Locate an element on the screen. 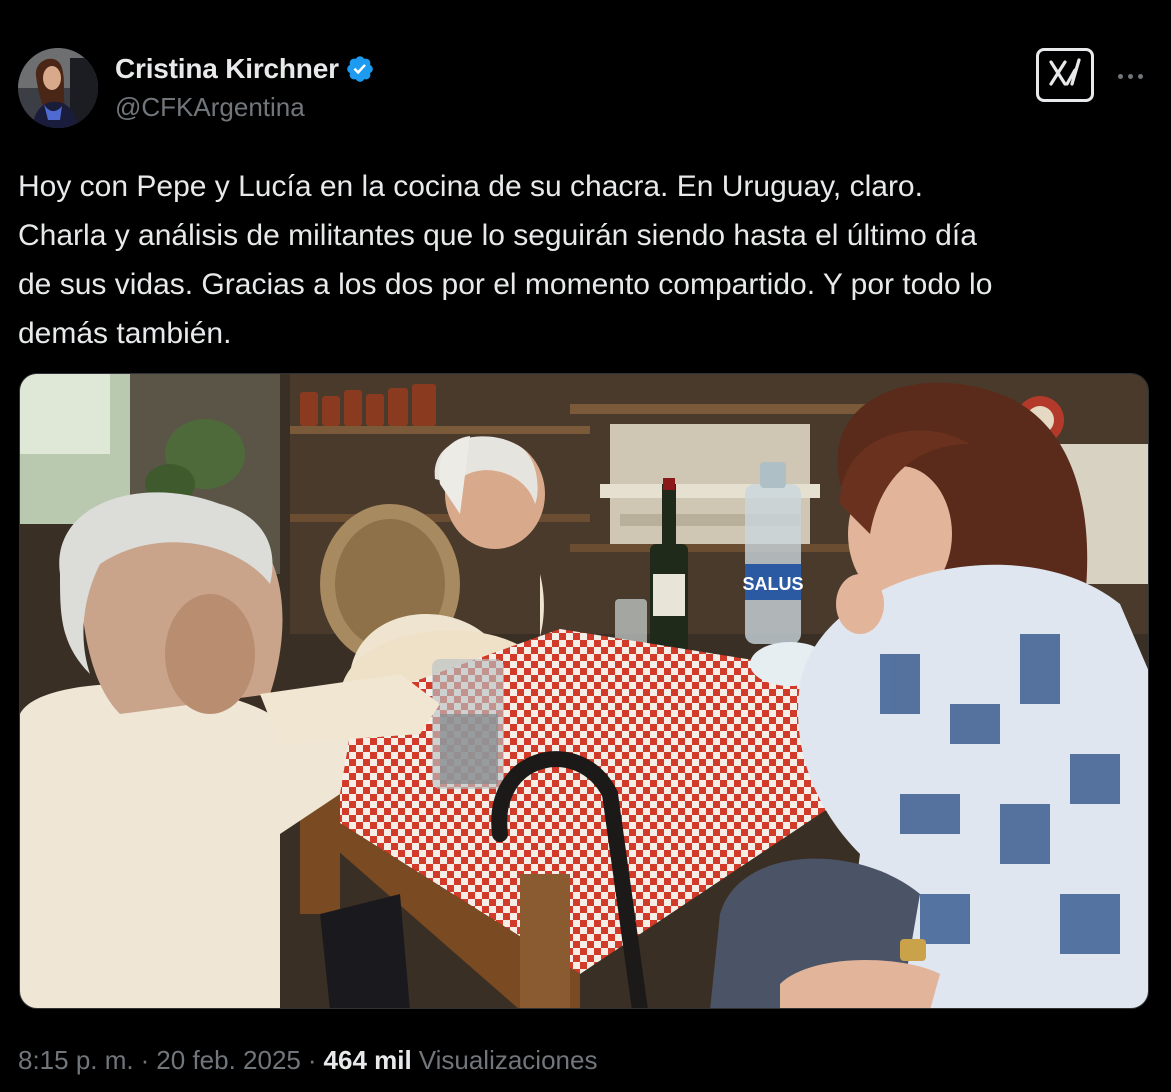  views-label: Visualizaciones is located at coordinates (508, 1060).